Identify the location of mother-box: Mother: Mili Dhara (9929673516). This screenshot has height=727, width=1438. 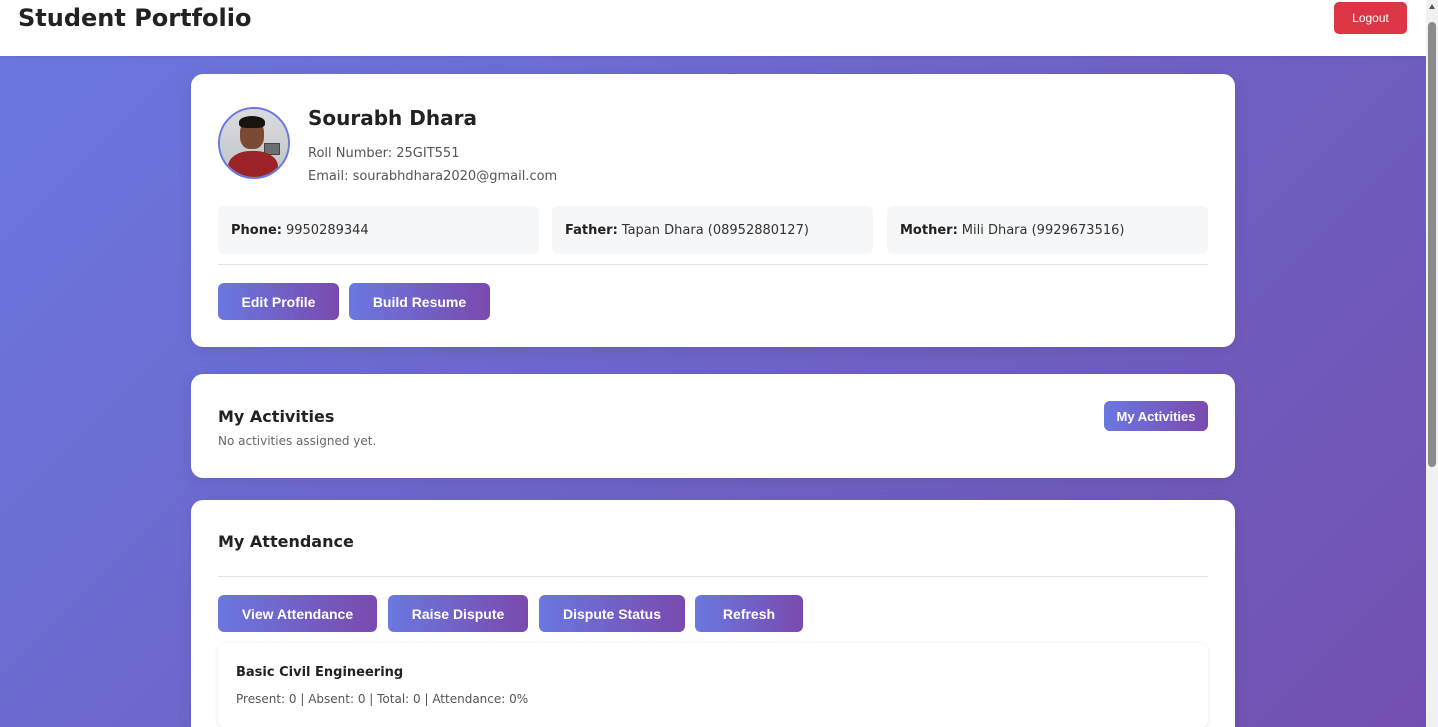
(1047, 230).